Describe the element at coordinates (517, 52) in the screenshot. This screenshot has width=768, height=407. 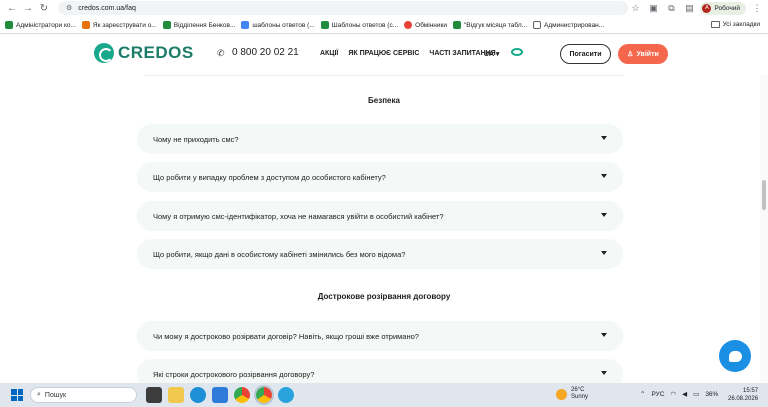
I see `eye-icon` at that location.